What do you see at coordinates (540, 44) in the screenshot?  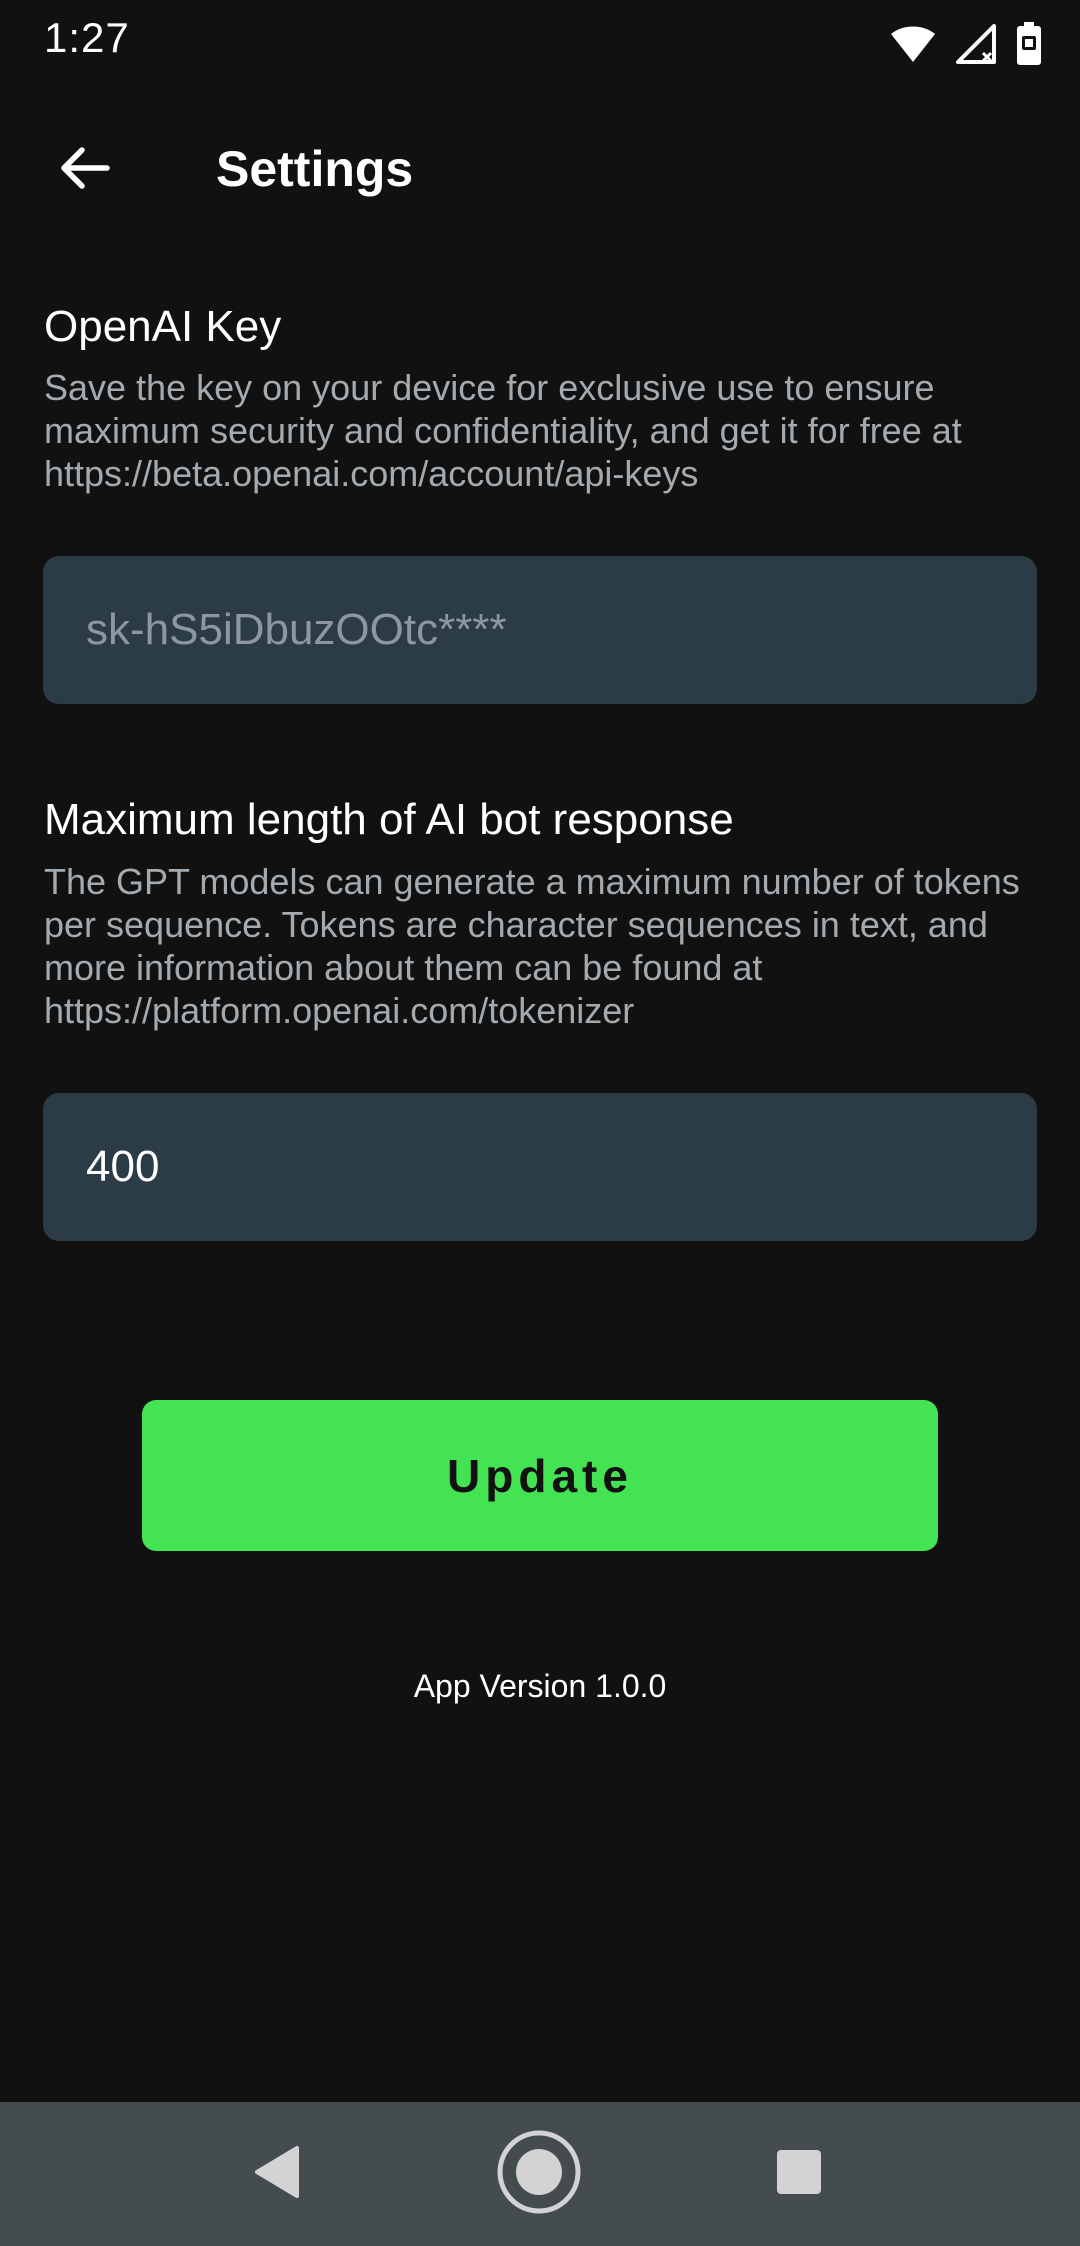 I see `status-bar: 1:27` at bounding box center [540, 44].